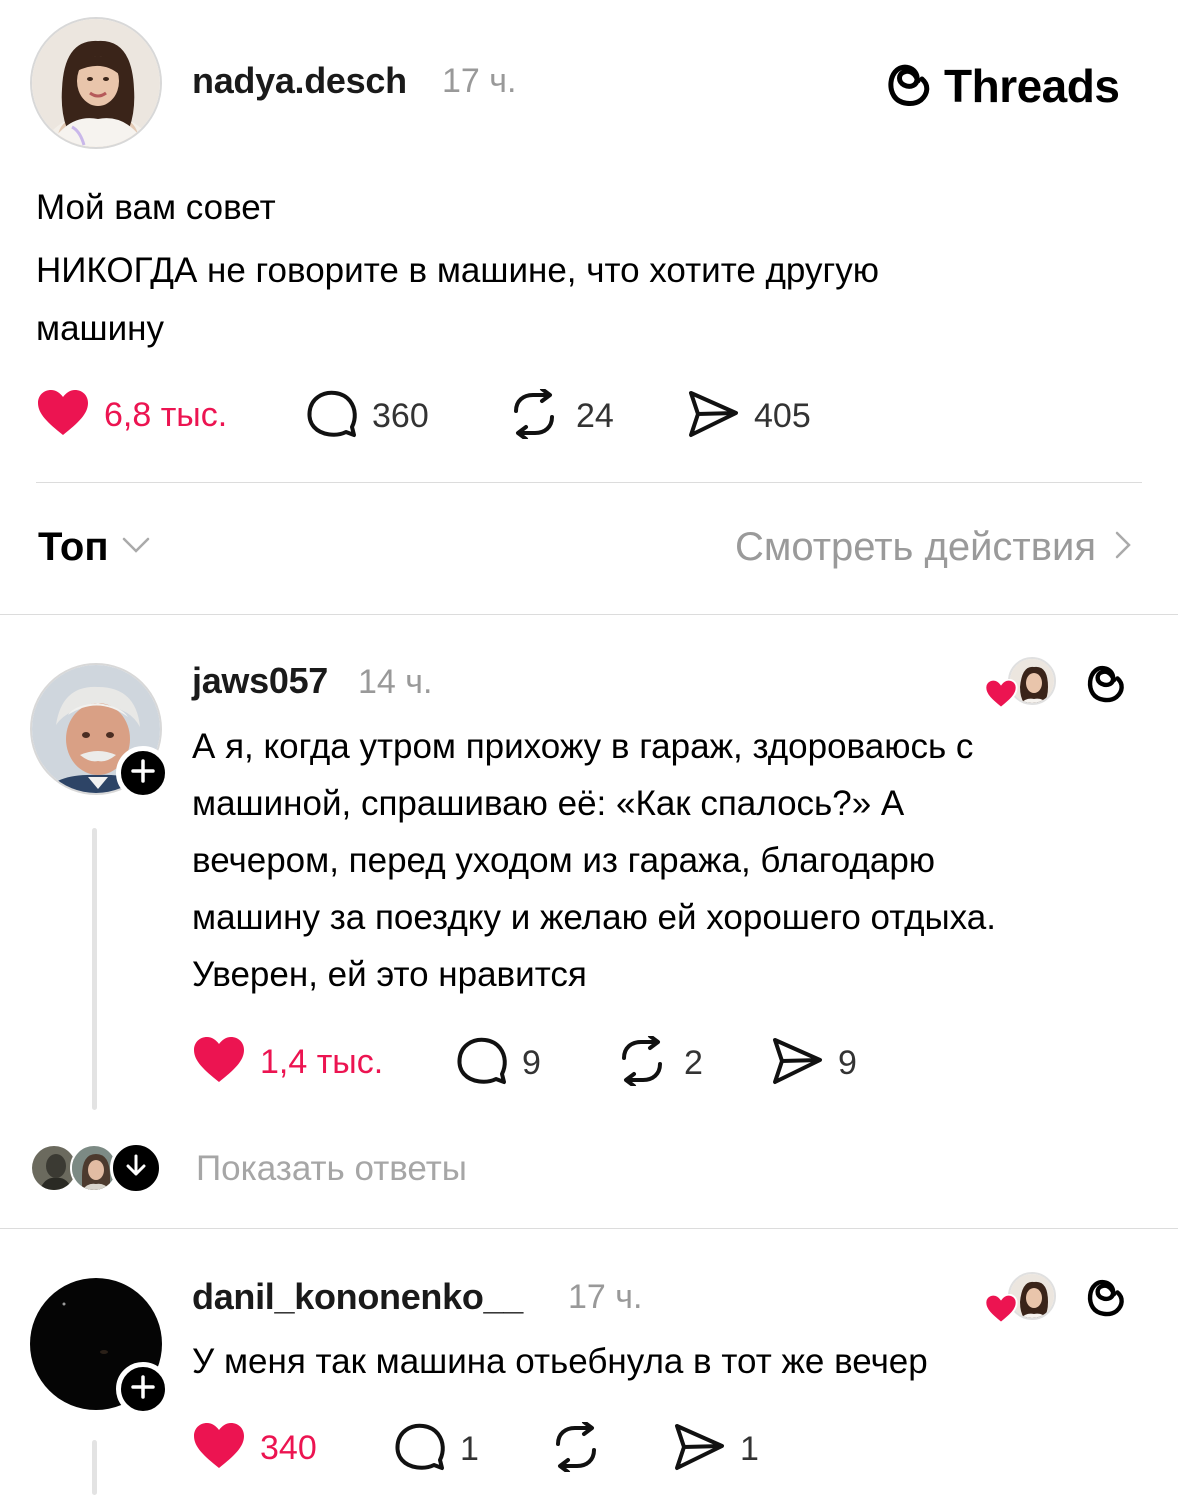 This screenshot has height=1495, width=1178. I want to click on post-repost-button: 24, so click(560, 415).